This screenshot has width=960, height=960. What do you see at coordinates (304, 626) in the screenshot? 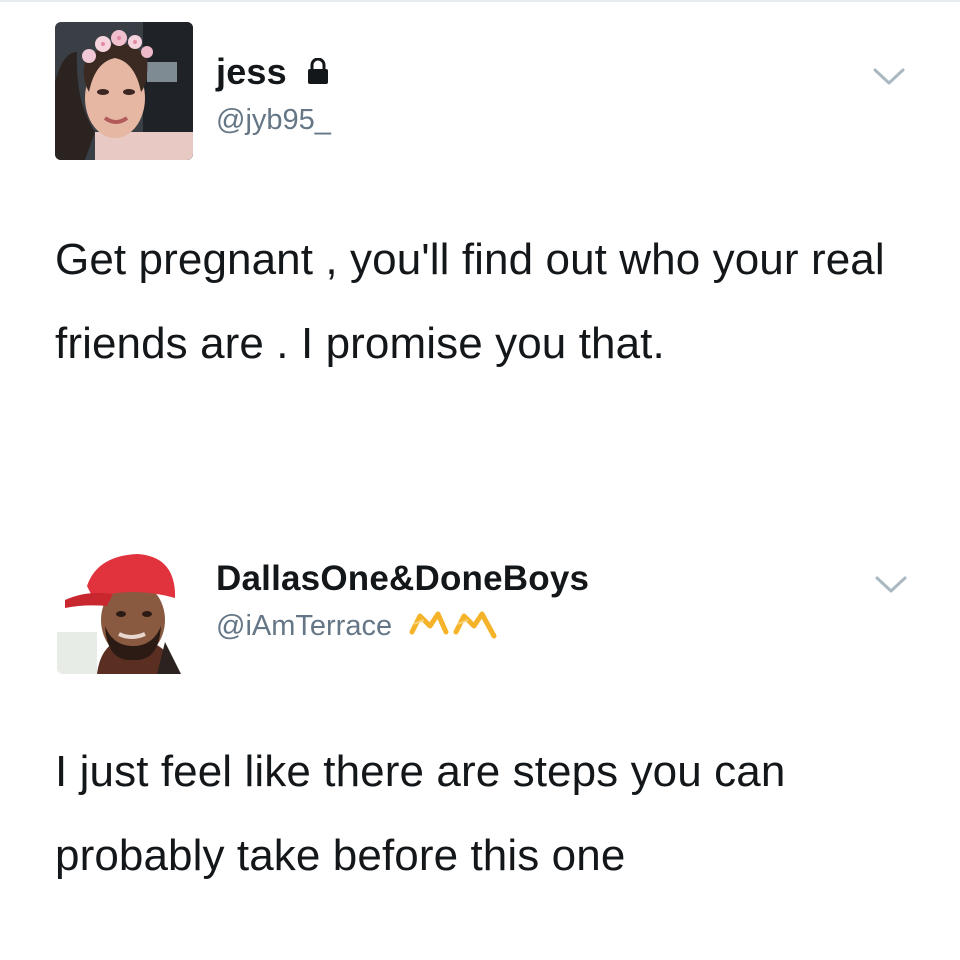
I see `handle-text: @iAmTerrace` at bounding box center [304, 626].